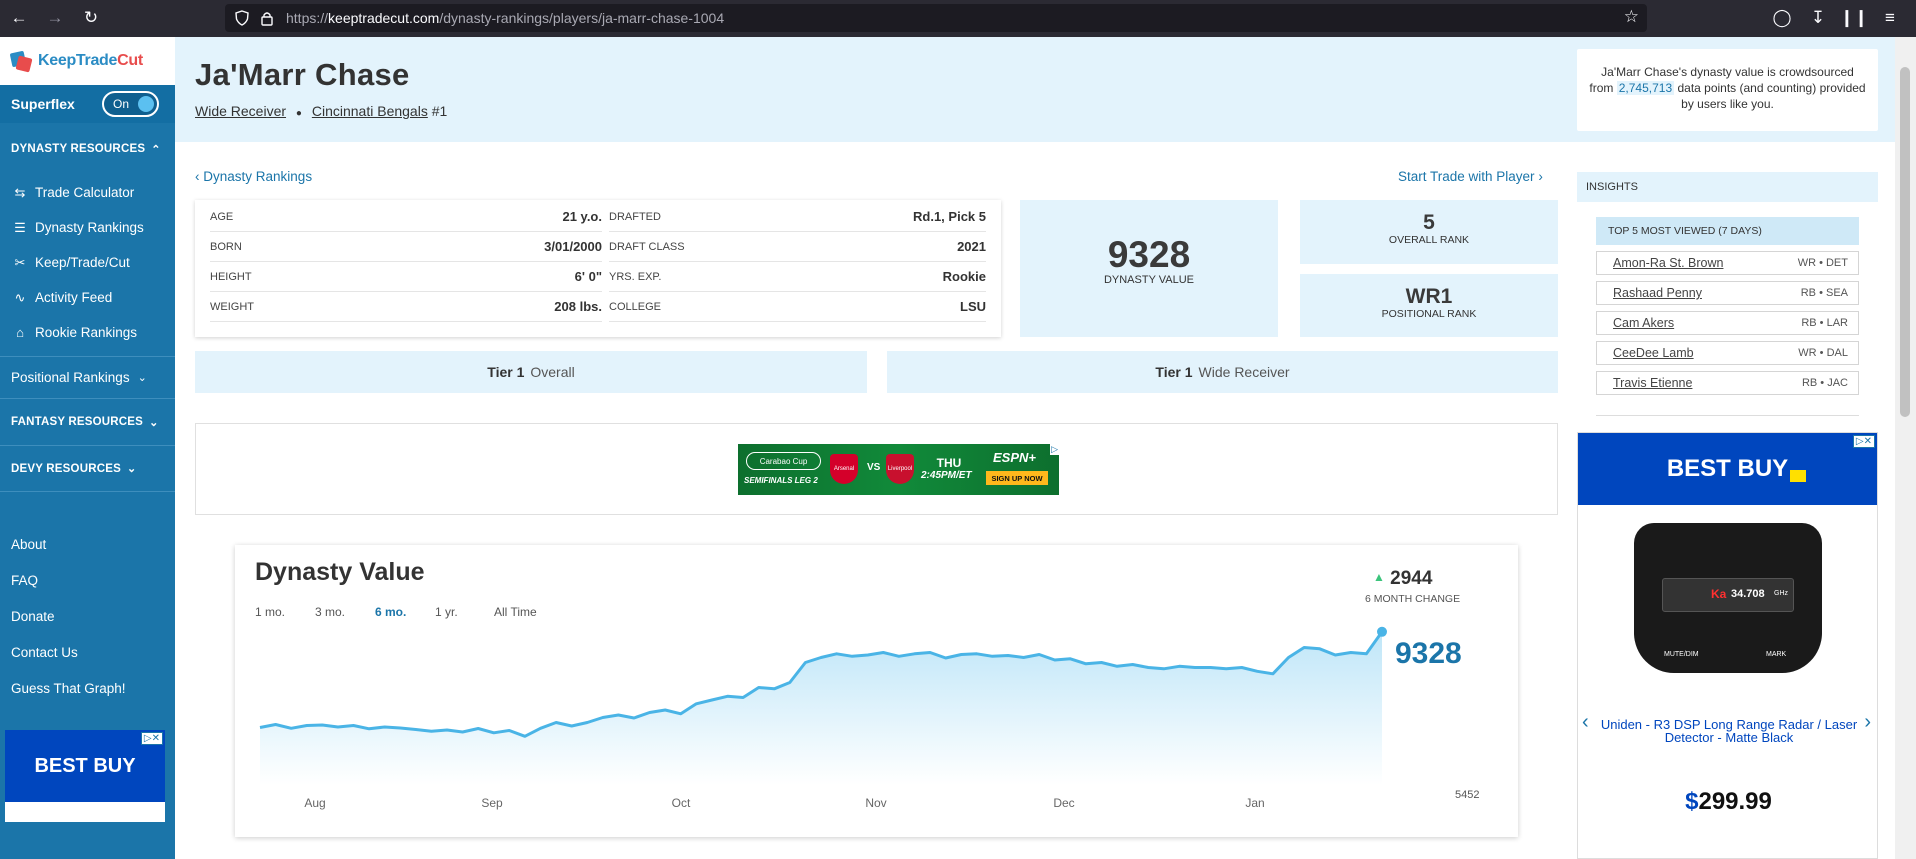 The width and height of the screenshot is (1916, 859). I want to click on bestbuy-banner: BEST BUY, so click(1727, 469).